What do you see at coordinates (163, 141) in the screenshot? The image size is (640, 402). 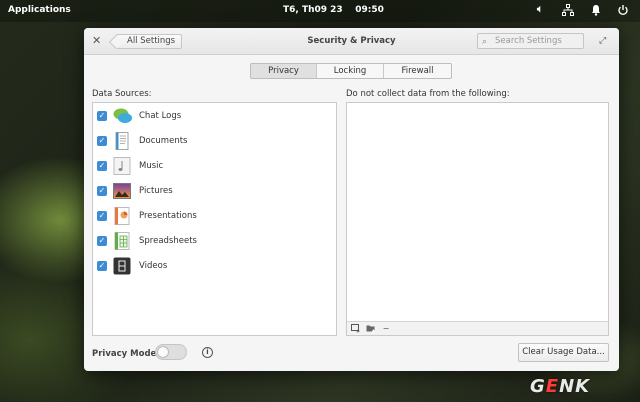 I see `item-label: Documents` at bounding box center [163, 141].